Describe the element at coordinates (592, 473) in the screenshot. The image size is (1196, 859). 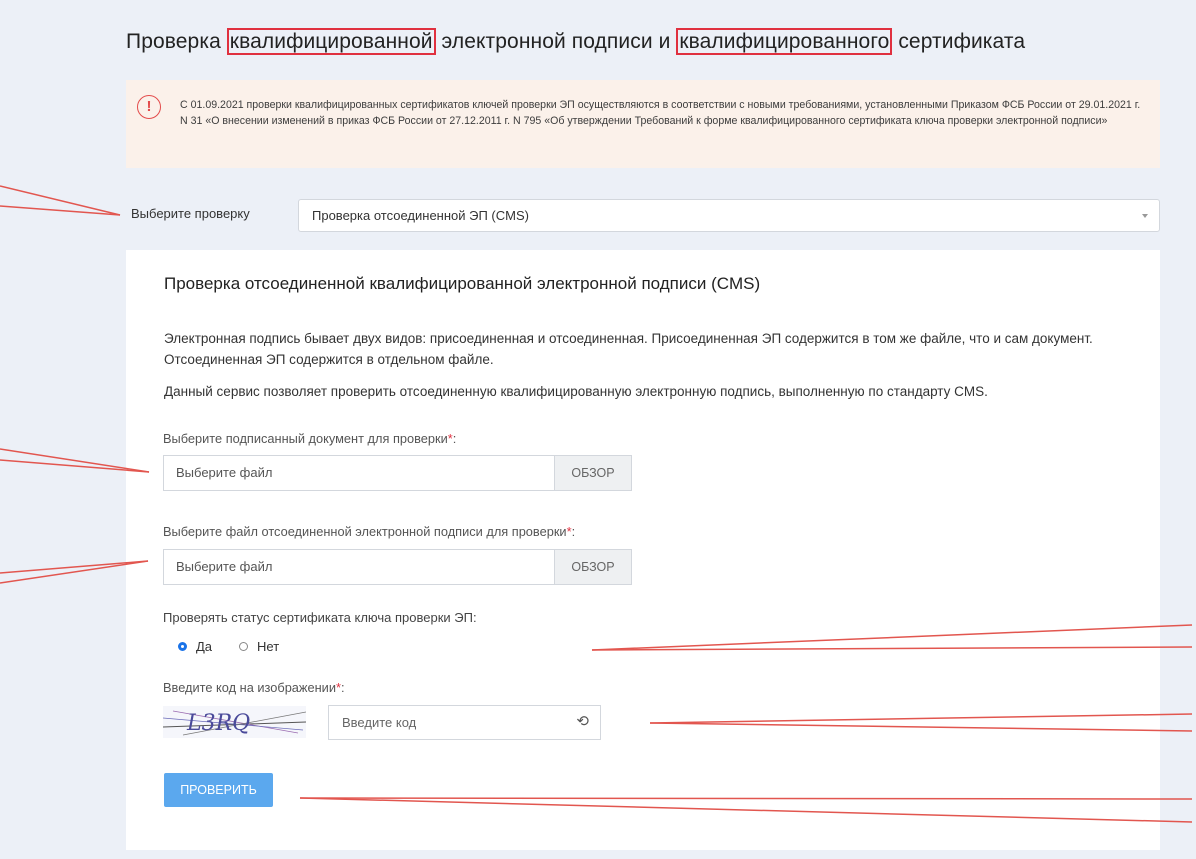
I see `document-browse-button: ОБЗОР` at that location.